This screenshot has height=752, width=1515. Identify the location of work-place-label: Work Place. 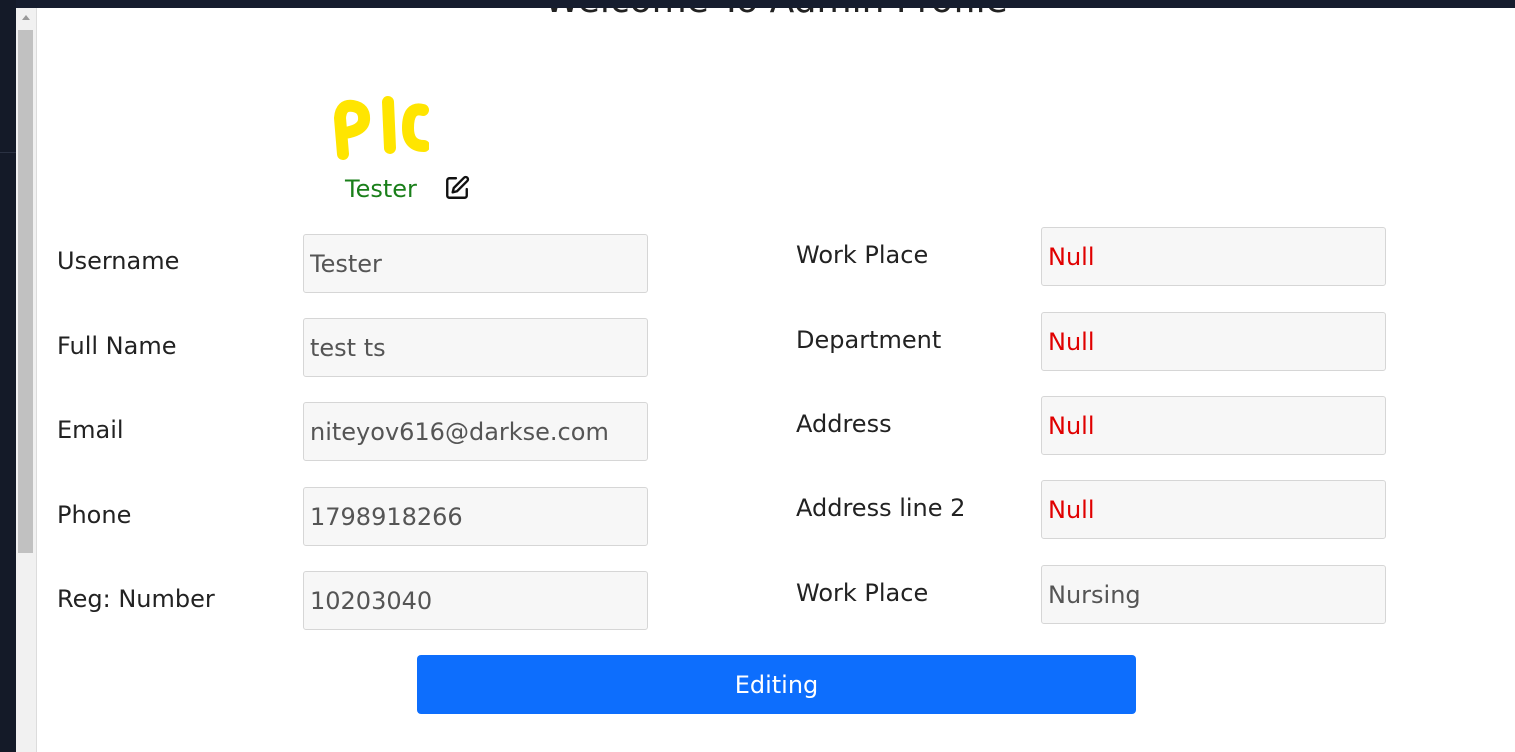
(862, 255).